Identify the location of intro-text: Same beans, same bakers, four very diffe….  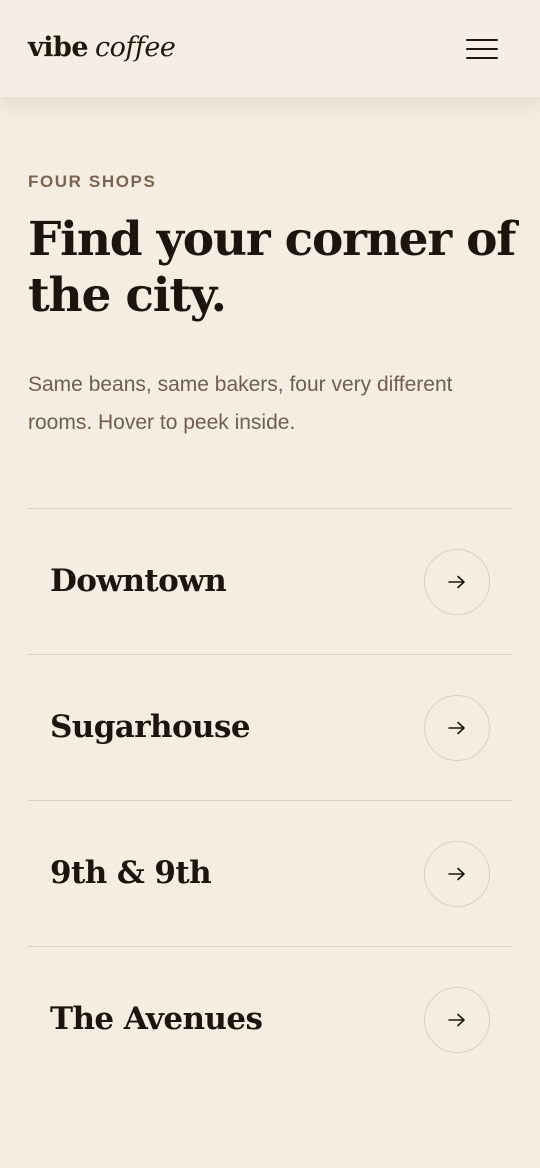
(240, 403).